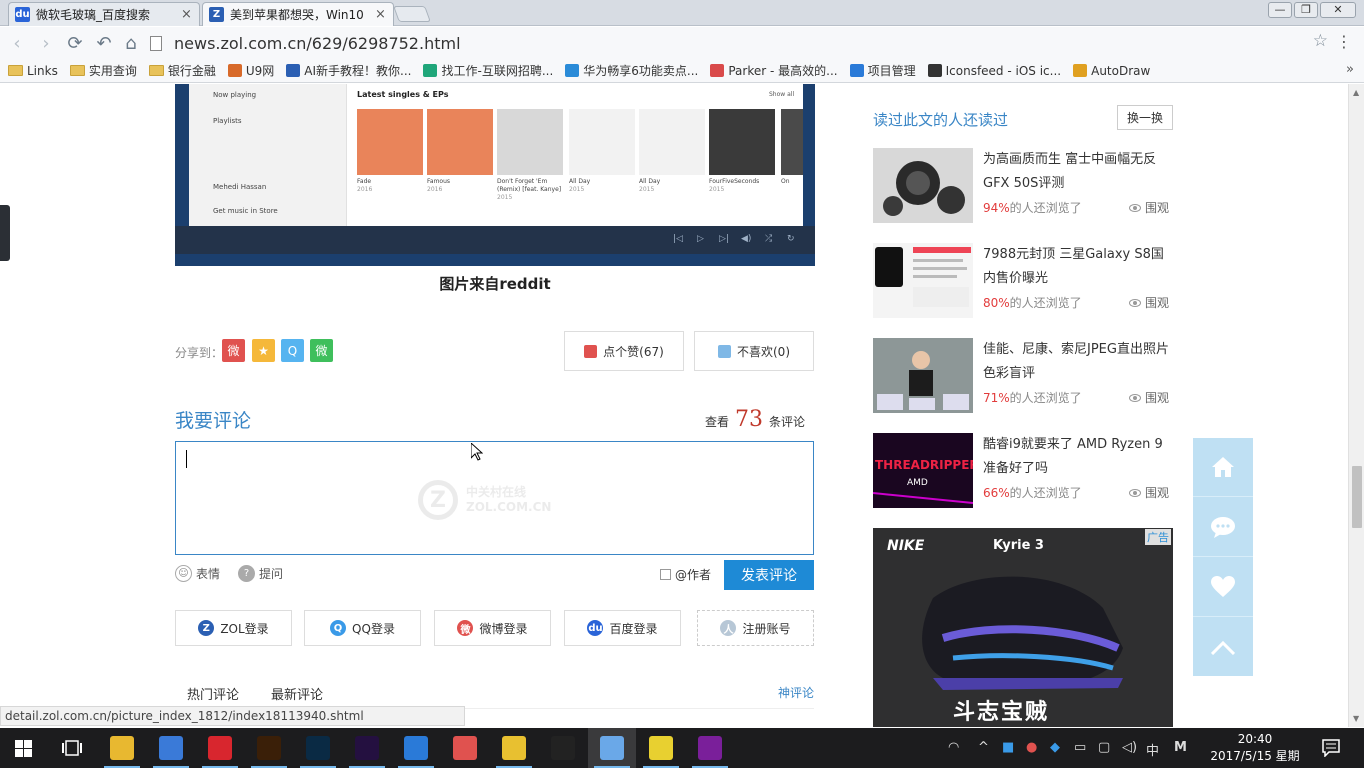  I want to click on bookmark-item: 银行金融, so click(182, 70).